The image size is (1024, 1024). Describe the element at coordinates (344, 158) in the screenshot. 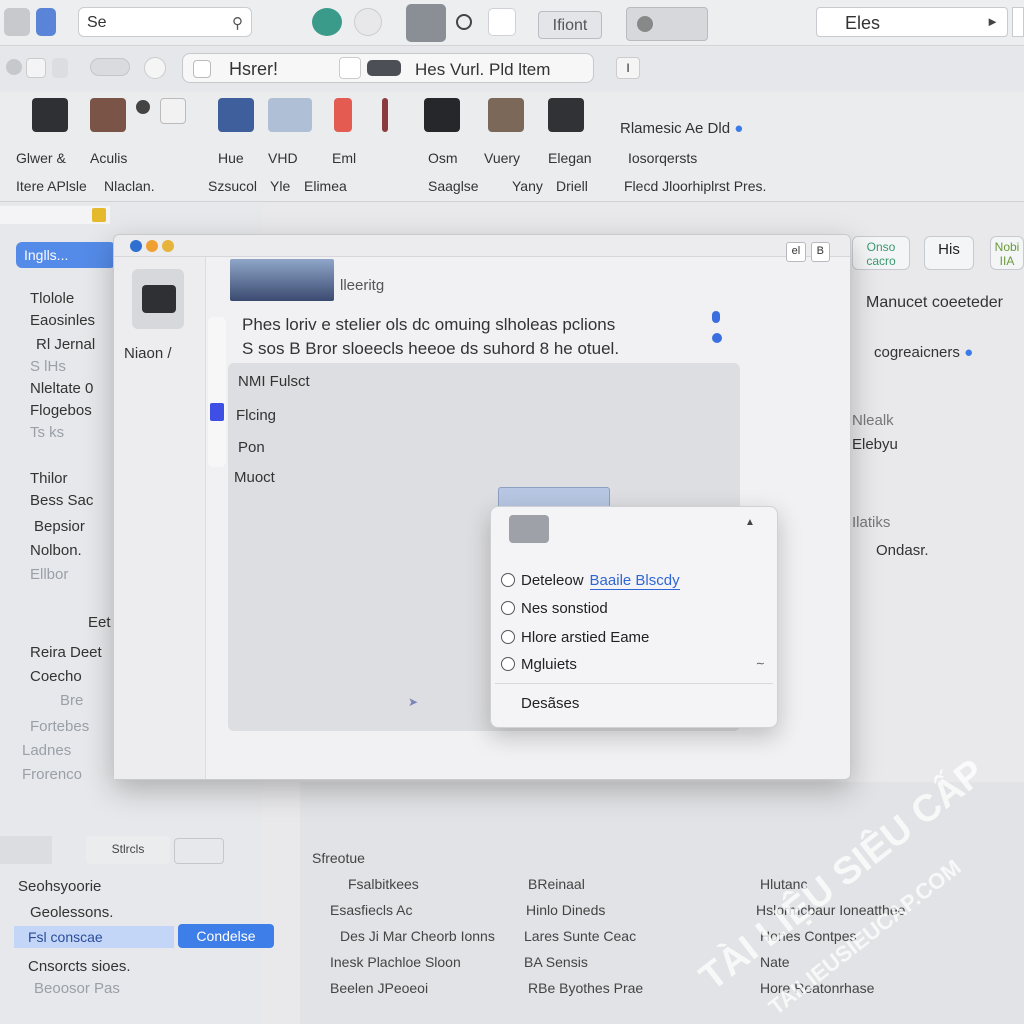

I see `ribbon-label-5: Eml` at that location.